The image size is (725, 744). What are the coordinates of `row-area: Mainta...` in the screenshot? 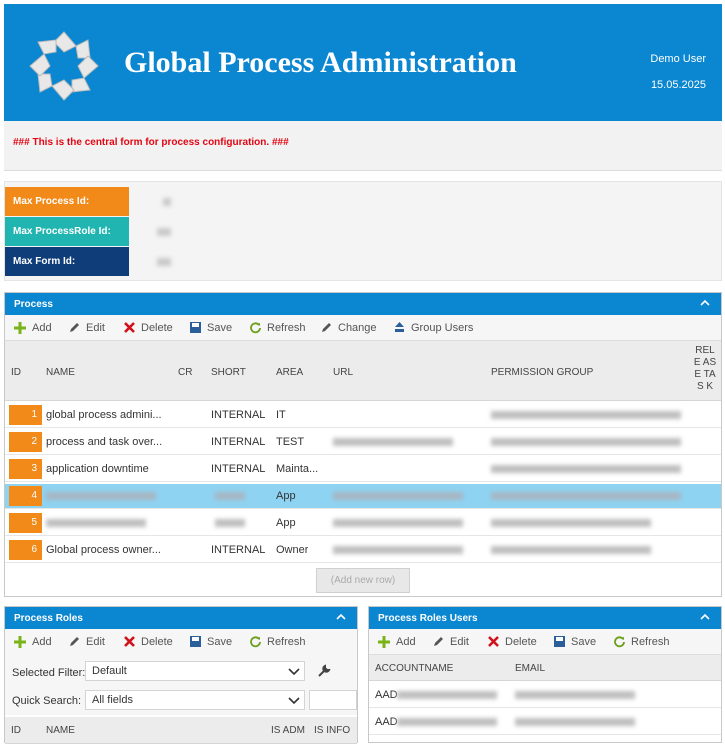 It's located at (297, 469).